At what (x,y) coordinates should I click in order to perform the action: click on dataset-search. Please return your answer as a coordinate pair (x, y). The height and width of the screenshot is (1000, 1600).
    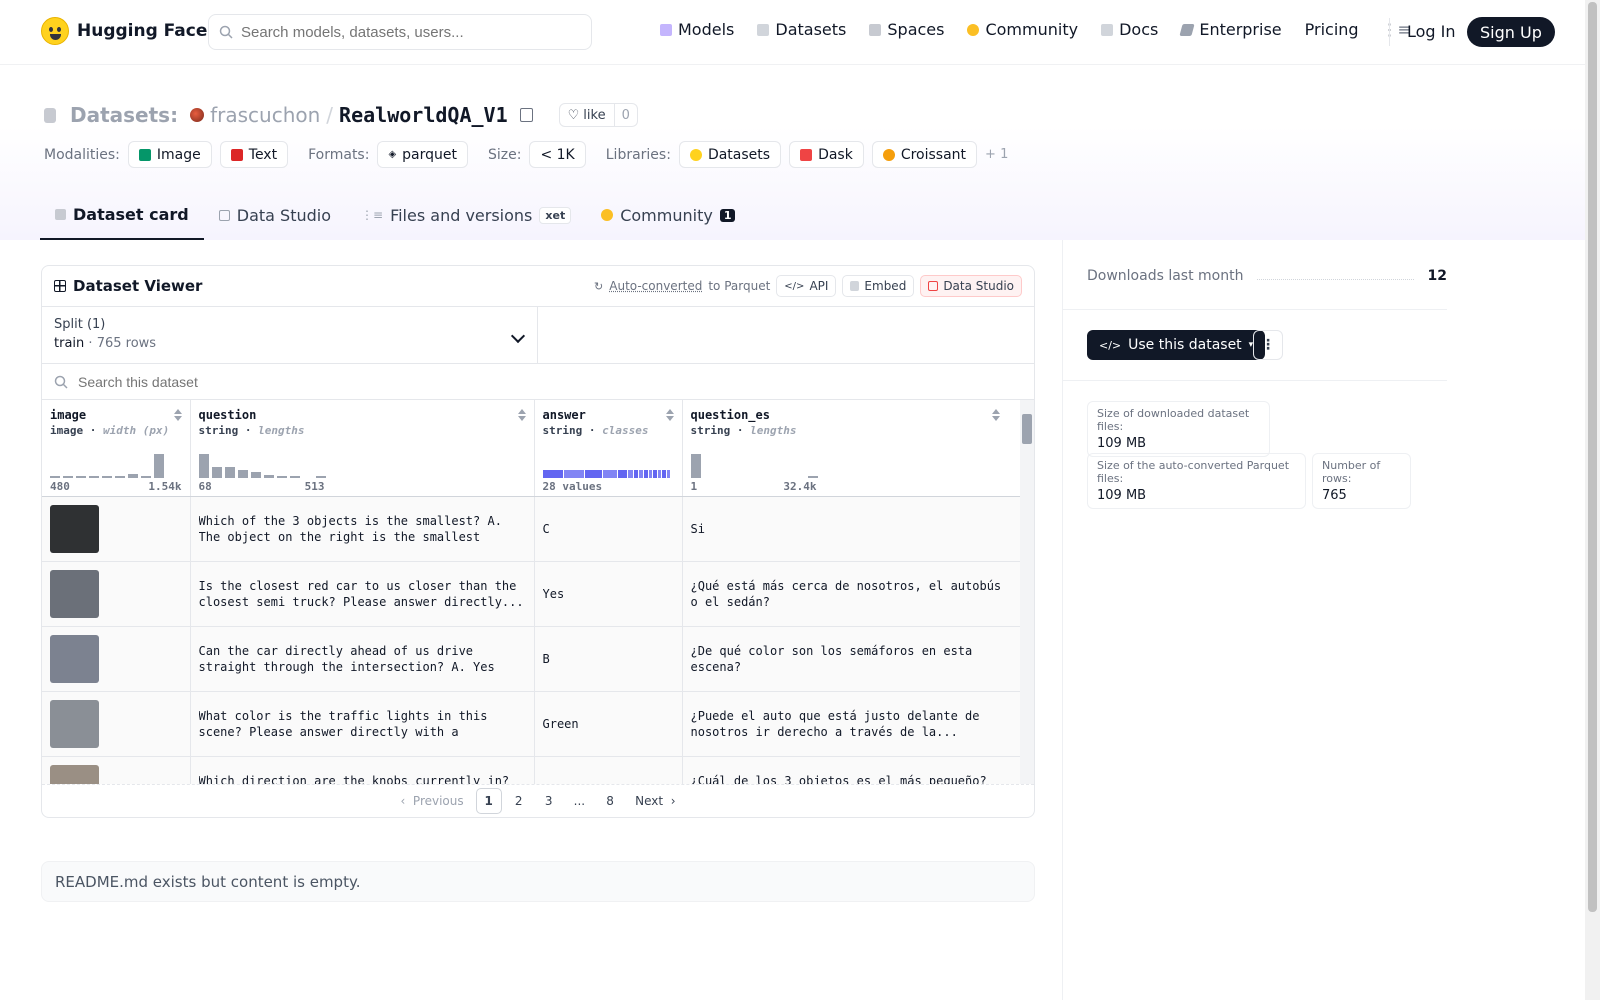
    Looking at the image, I should click on (538, 382).